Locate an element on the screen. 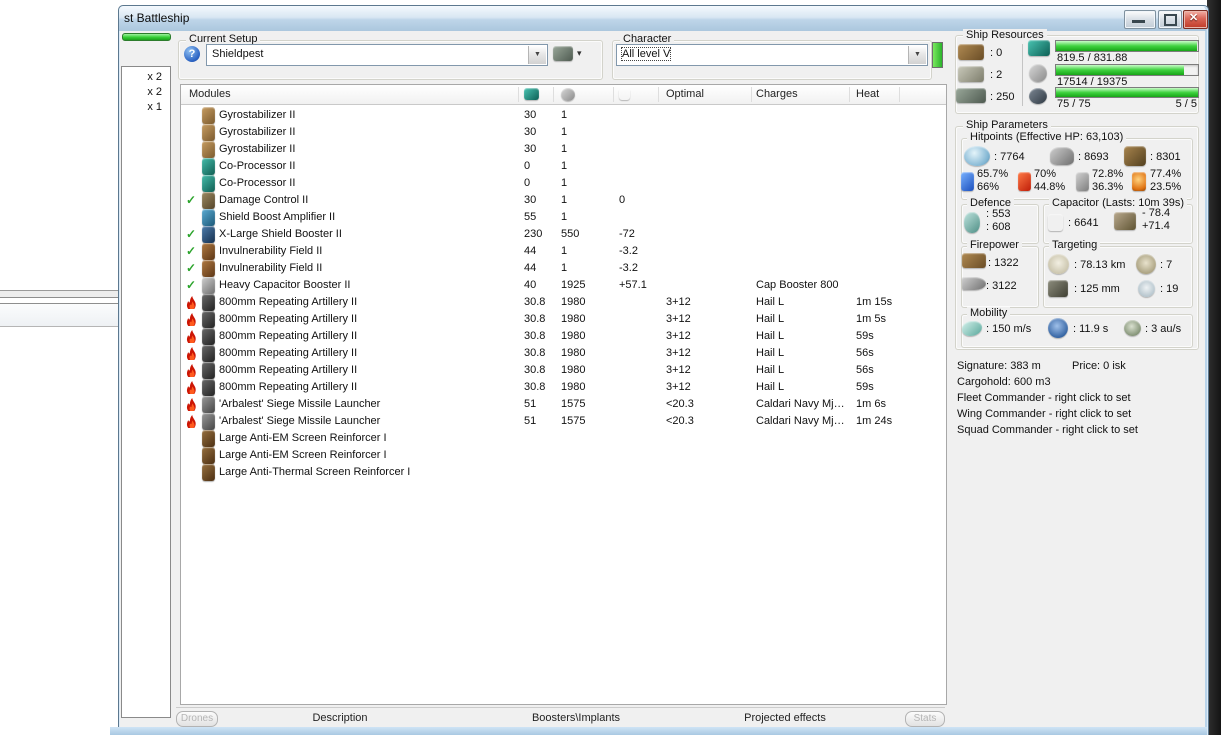 The image size is (1221, 735). module-name: Damage Control II is located at coordinates (264, 200).